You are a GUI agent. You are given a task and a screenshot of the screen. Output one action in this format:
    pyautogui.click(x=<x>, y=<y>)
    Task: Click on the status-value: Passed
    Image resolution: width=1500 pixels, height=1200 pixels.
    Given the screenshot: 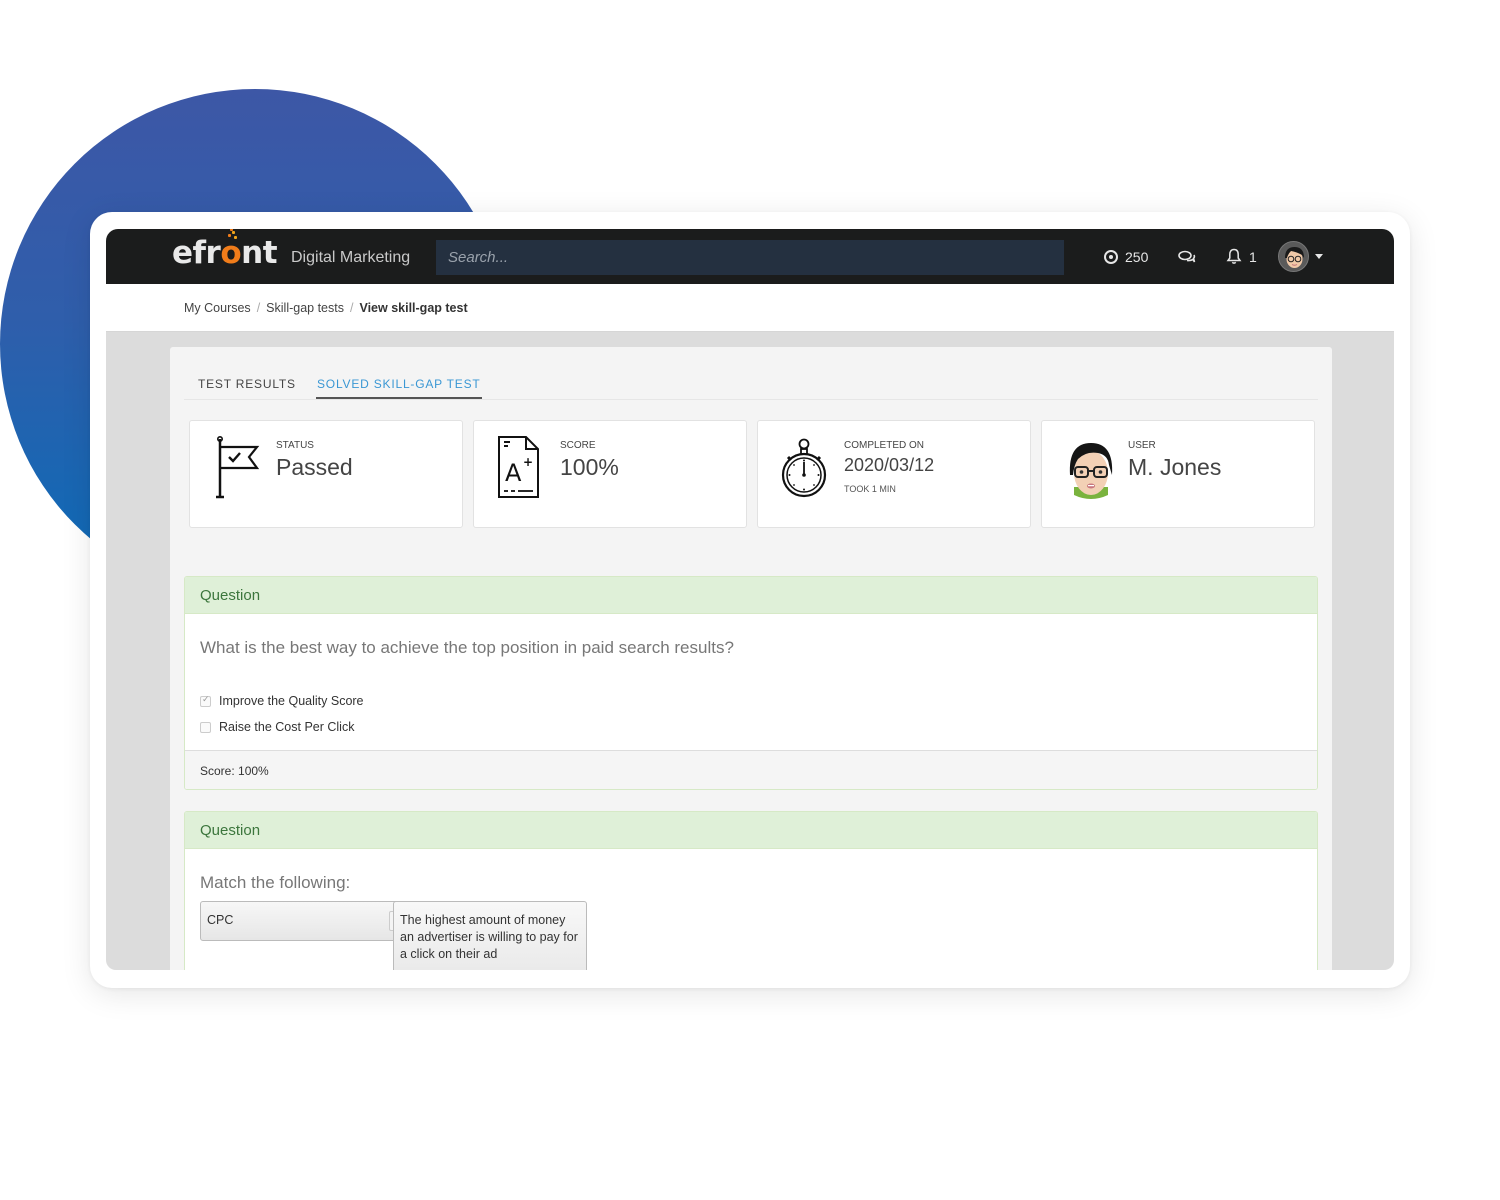 What is the action you would take?
    pyautogui.click(x=314, y=467)
    